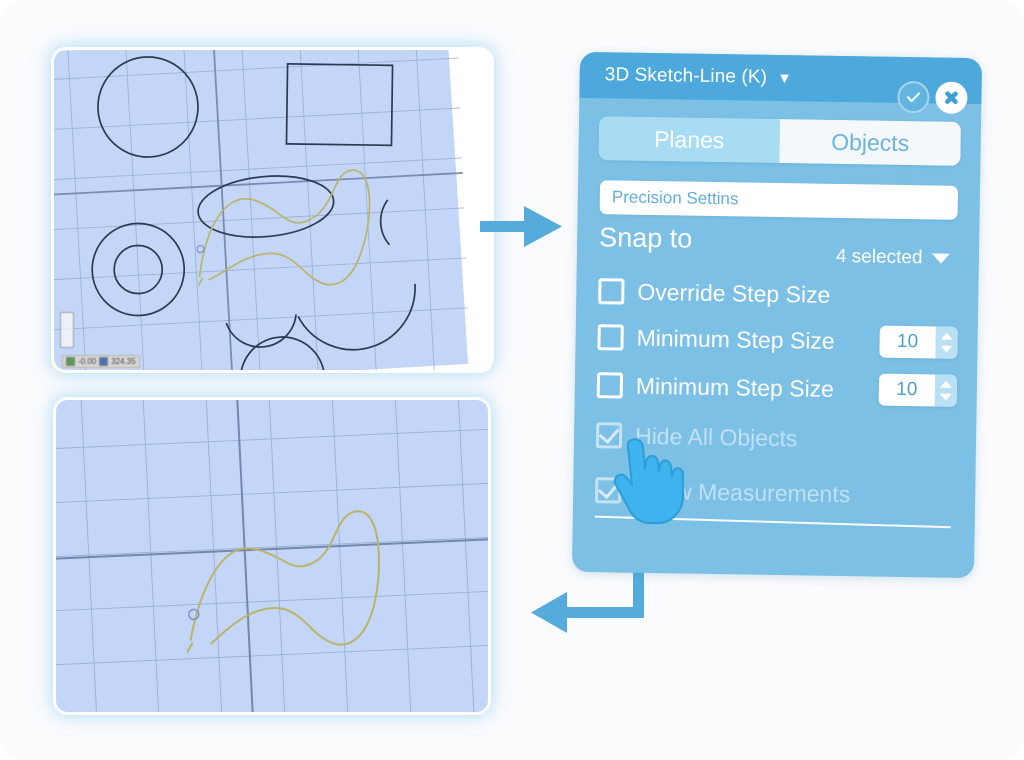 The height and width of the screenshot is (760, 1024). What do you see at coordinates (611, 291) in the screenshot?
I see `checkbox-override-step-size` at bounding box center [611, 291].